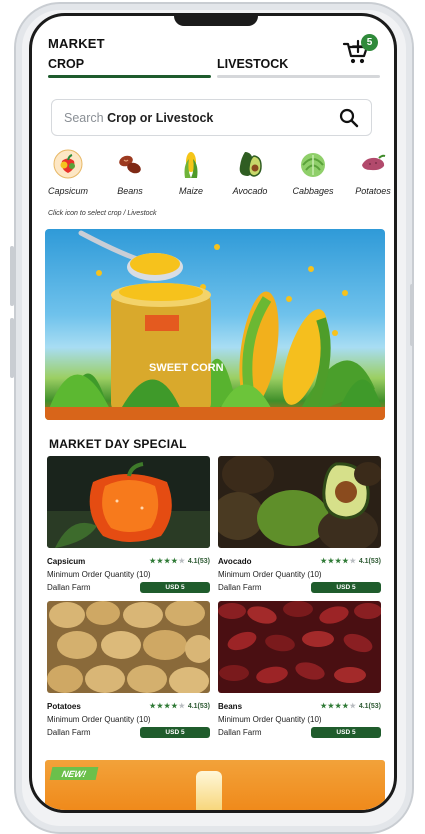 The image size is (425, 834). I want to click on section-title-market-day-special: MARKET DAY SPECIAL, so click(118, 444).